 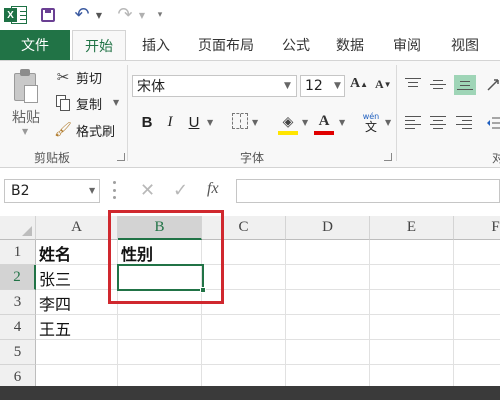 What do you see at coordinates (337, 86) in the screenshot?
I see `font-size-dropdown-icon: ▼` at bounding box center [337, 86].